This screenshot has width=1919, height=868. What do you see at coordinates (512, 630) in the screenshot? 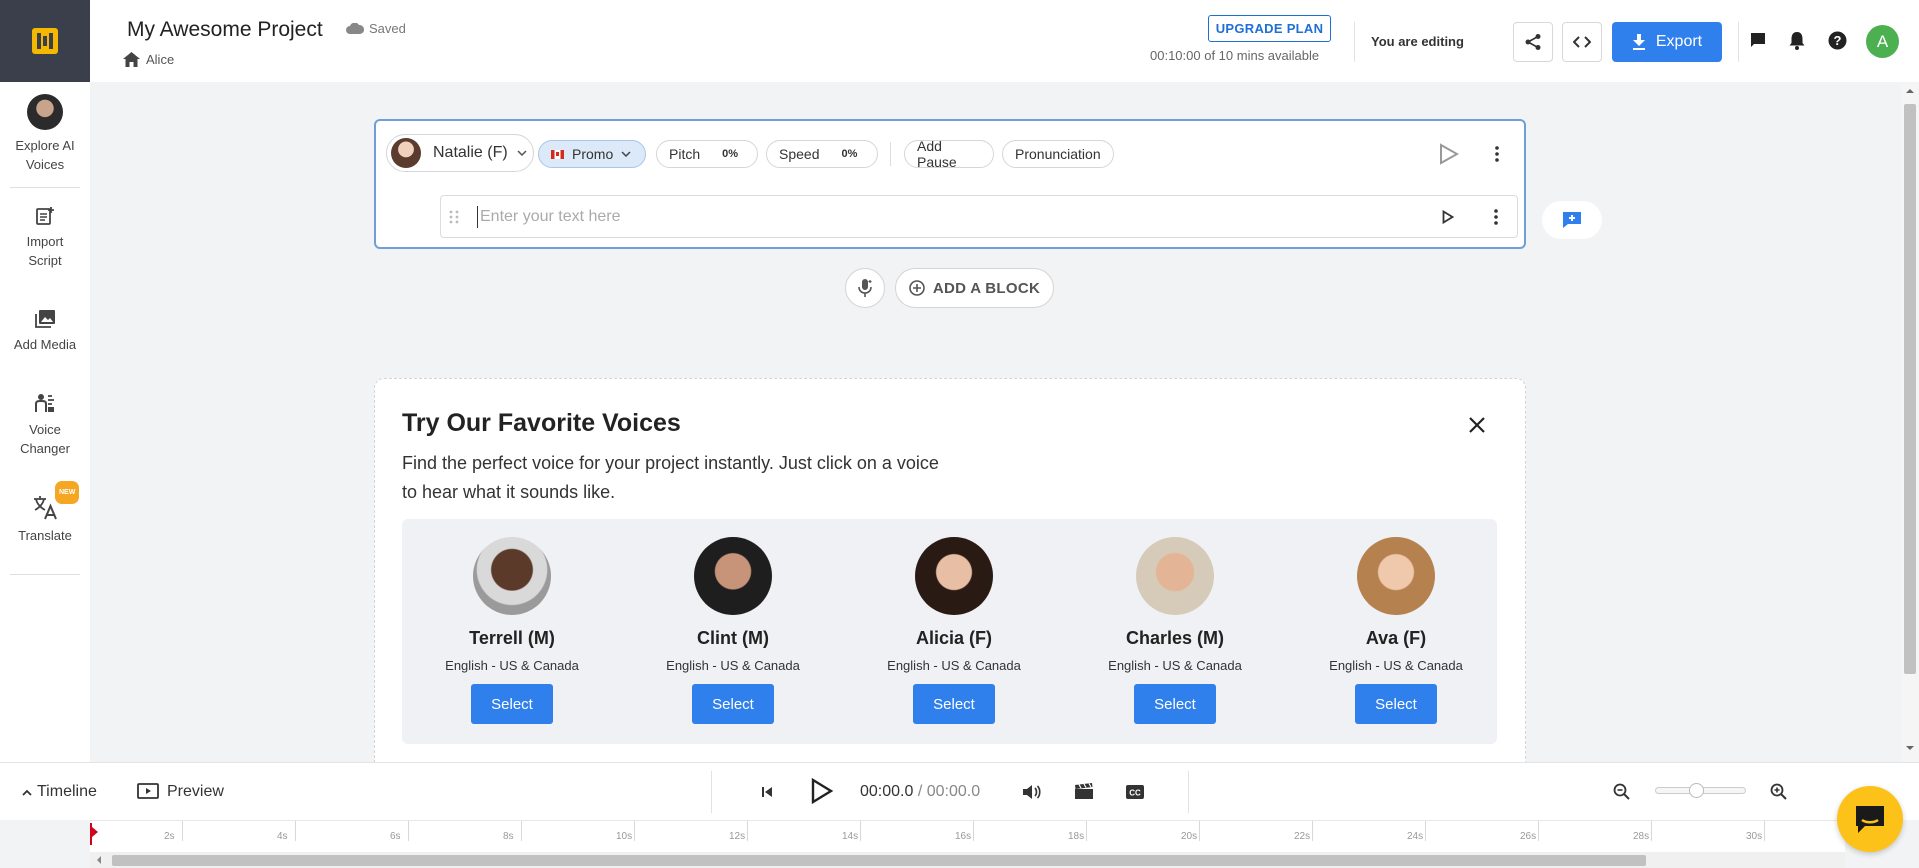
I see `voice-card-terrell: Terrell (M) English - US & Canada Select` at bounding box center [512, 630].